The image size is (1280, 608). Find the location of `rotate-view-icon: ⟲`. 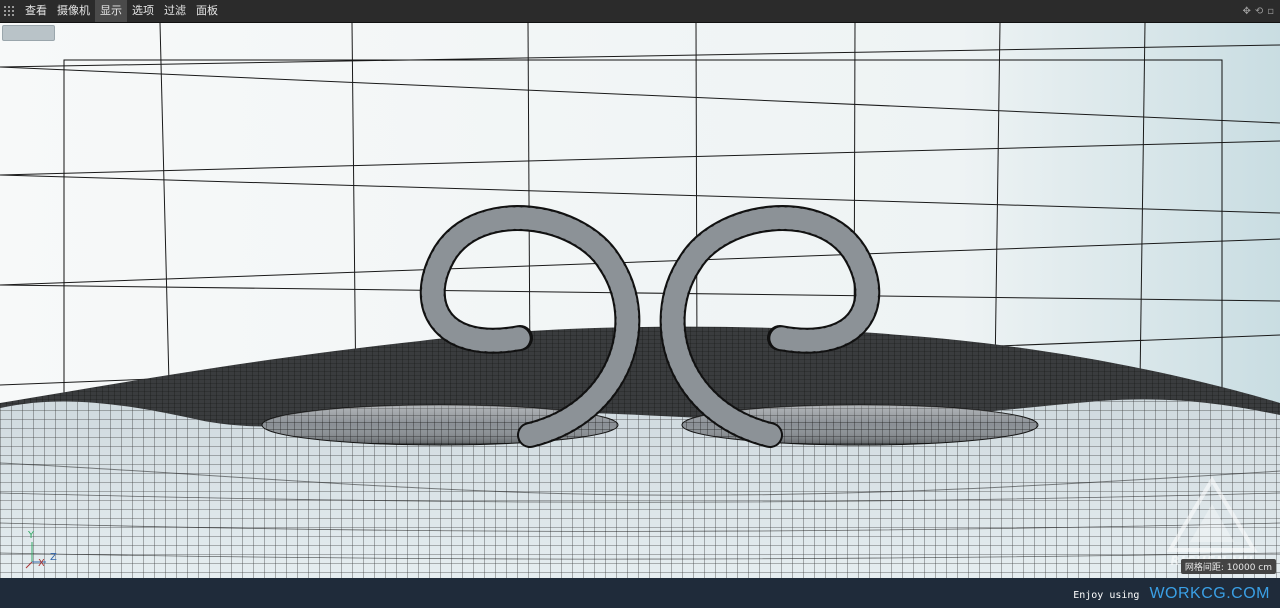

rotate-view-icon: ⟲ is located at coordinates (1259, 11).